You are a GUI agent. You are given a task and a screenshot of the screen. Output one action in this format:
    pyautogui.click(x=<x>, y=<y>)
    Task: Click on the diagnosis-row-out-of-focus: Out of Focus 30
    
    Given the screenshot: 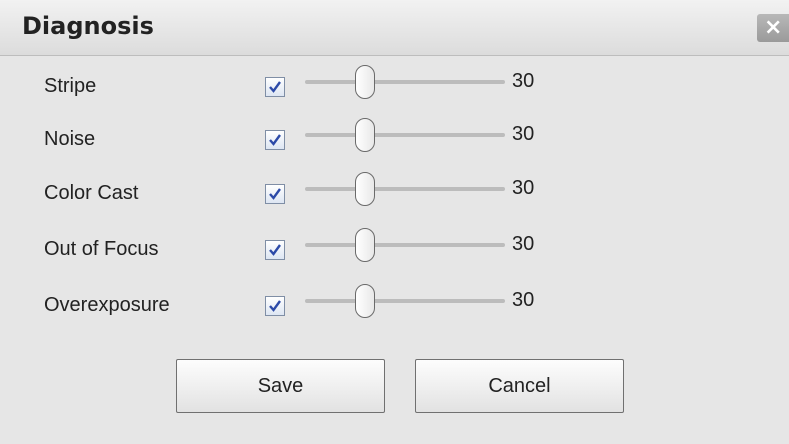 What is the action you would take?
    pyautogui.click(x=394, y=249)
    